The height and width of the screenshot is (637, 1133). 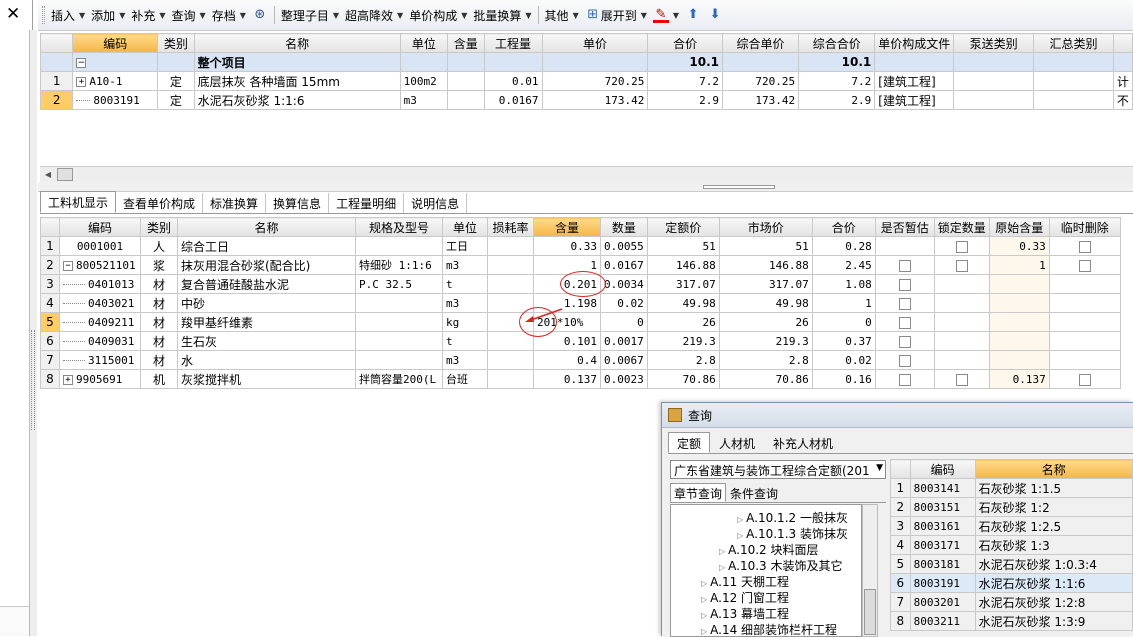 What do you see at coordinates (1019, 227) in the screenshot?
I see `col-orig-content: 原始含量` at bounding box center [1019, 227].